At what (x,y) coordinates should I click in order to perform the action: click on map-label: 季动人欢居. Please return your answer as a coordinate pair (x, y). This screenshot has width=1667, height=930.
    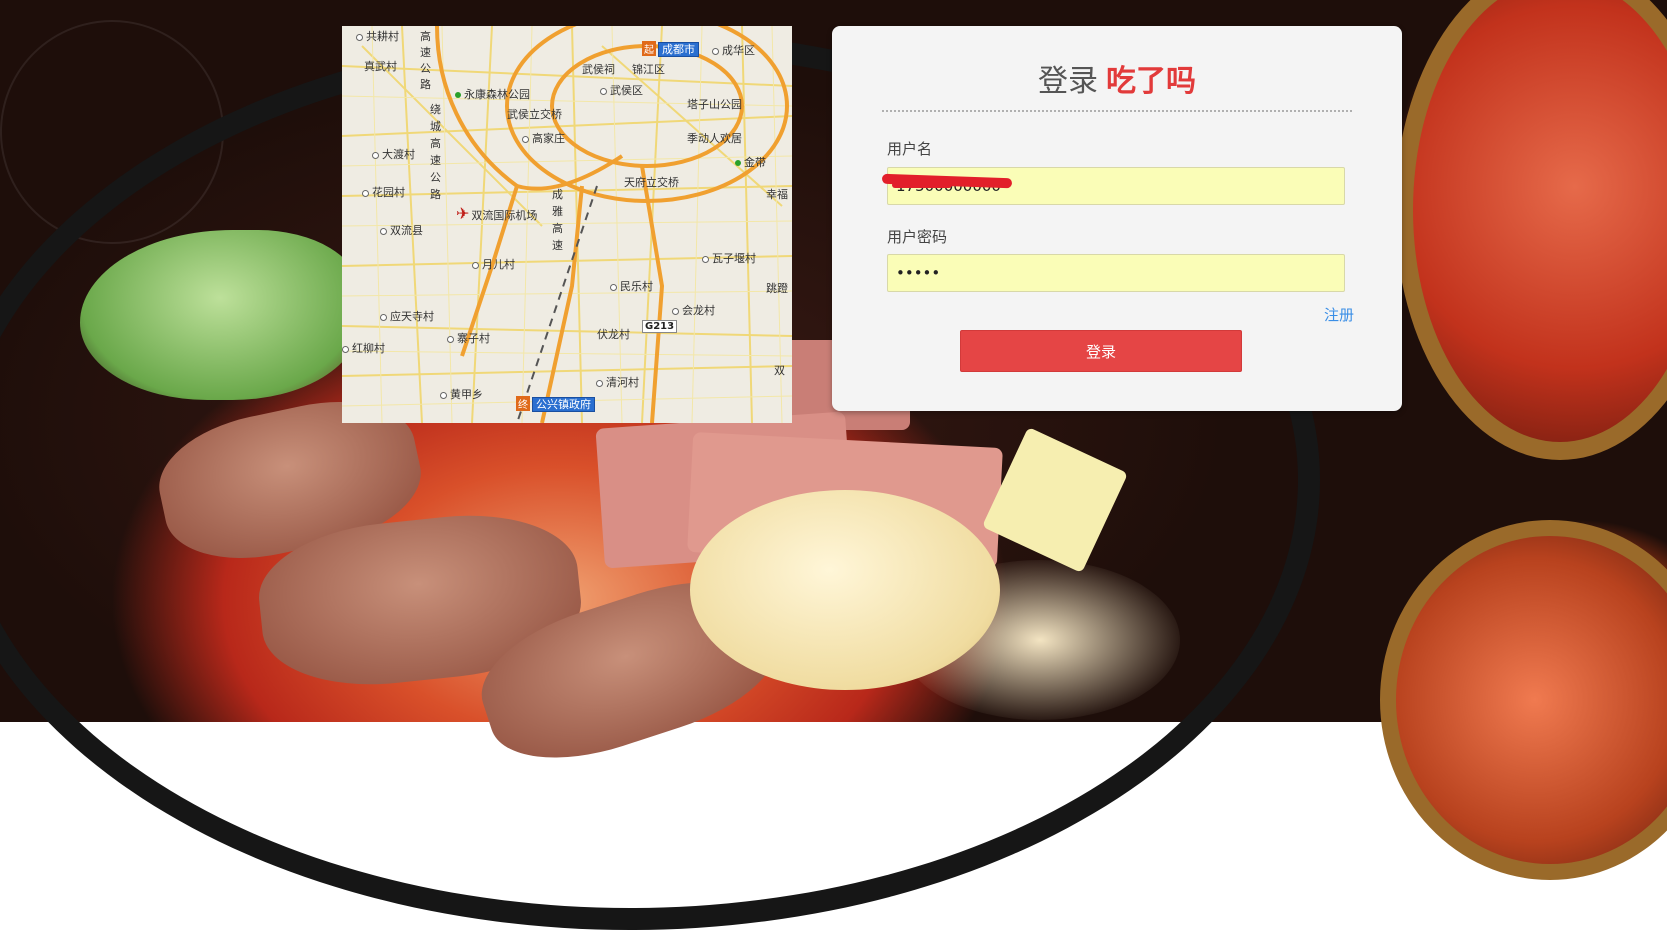
    Looking at the image, I should click on (714, 138).